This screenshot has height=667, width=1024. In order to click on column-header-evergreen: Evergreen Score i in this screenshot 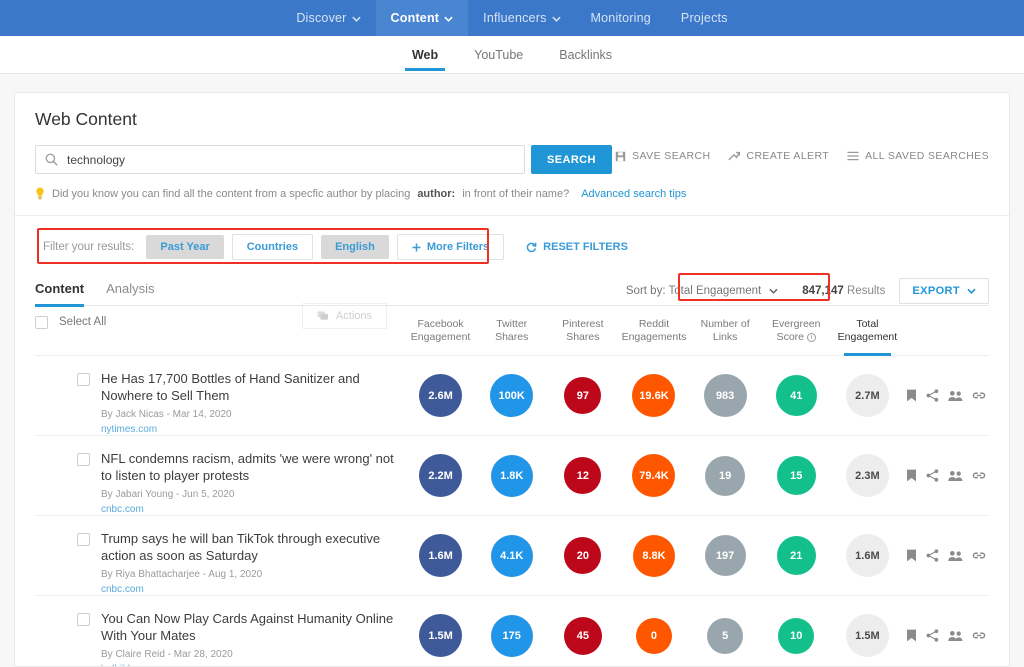, I will do `click(796, 336)`.